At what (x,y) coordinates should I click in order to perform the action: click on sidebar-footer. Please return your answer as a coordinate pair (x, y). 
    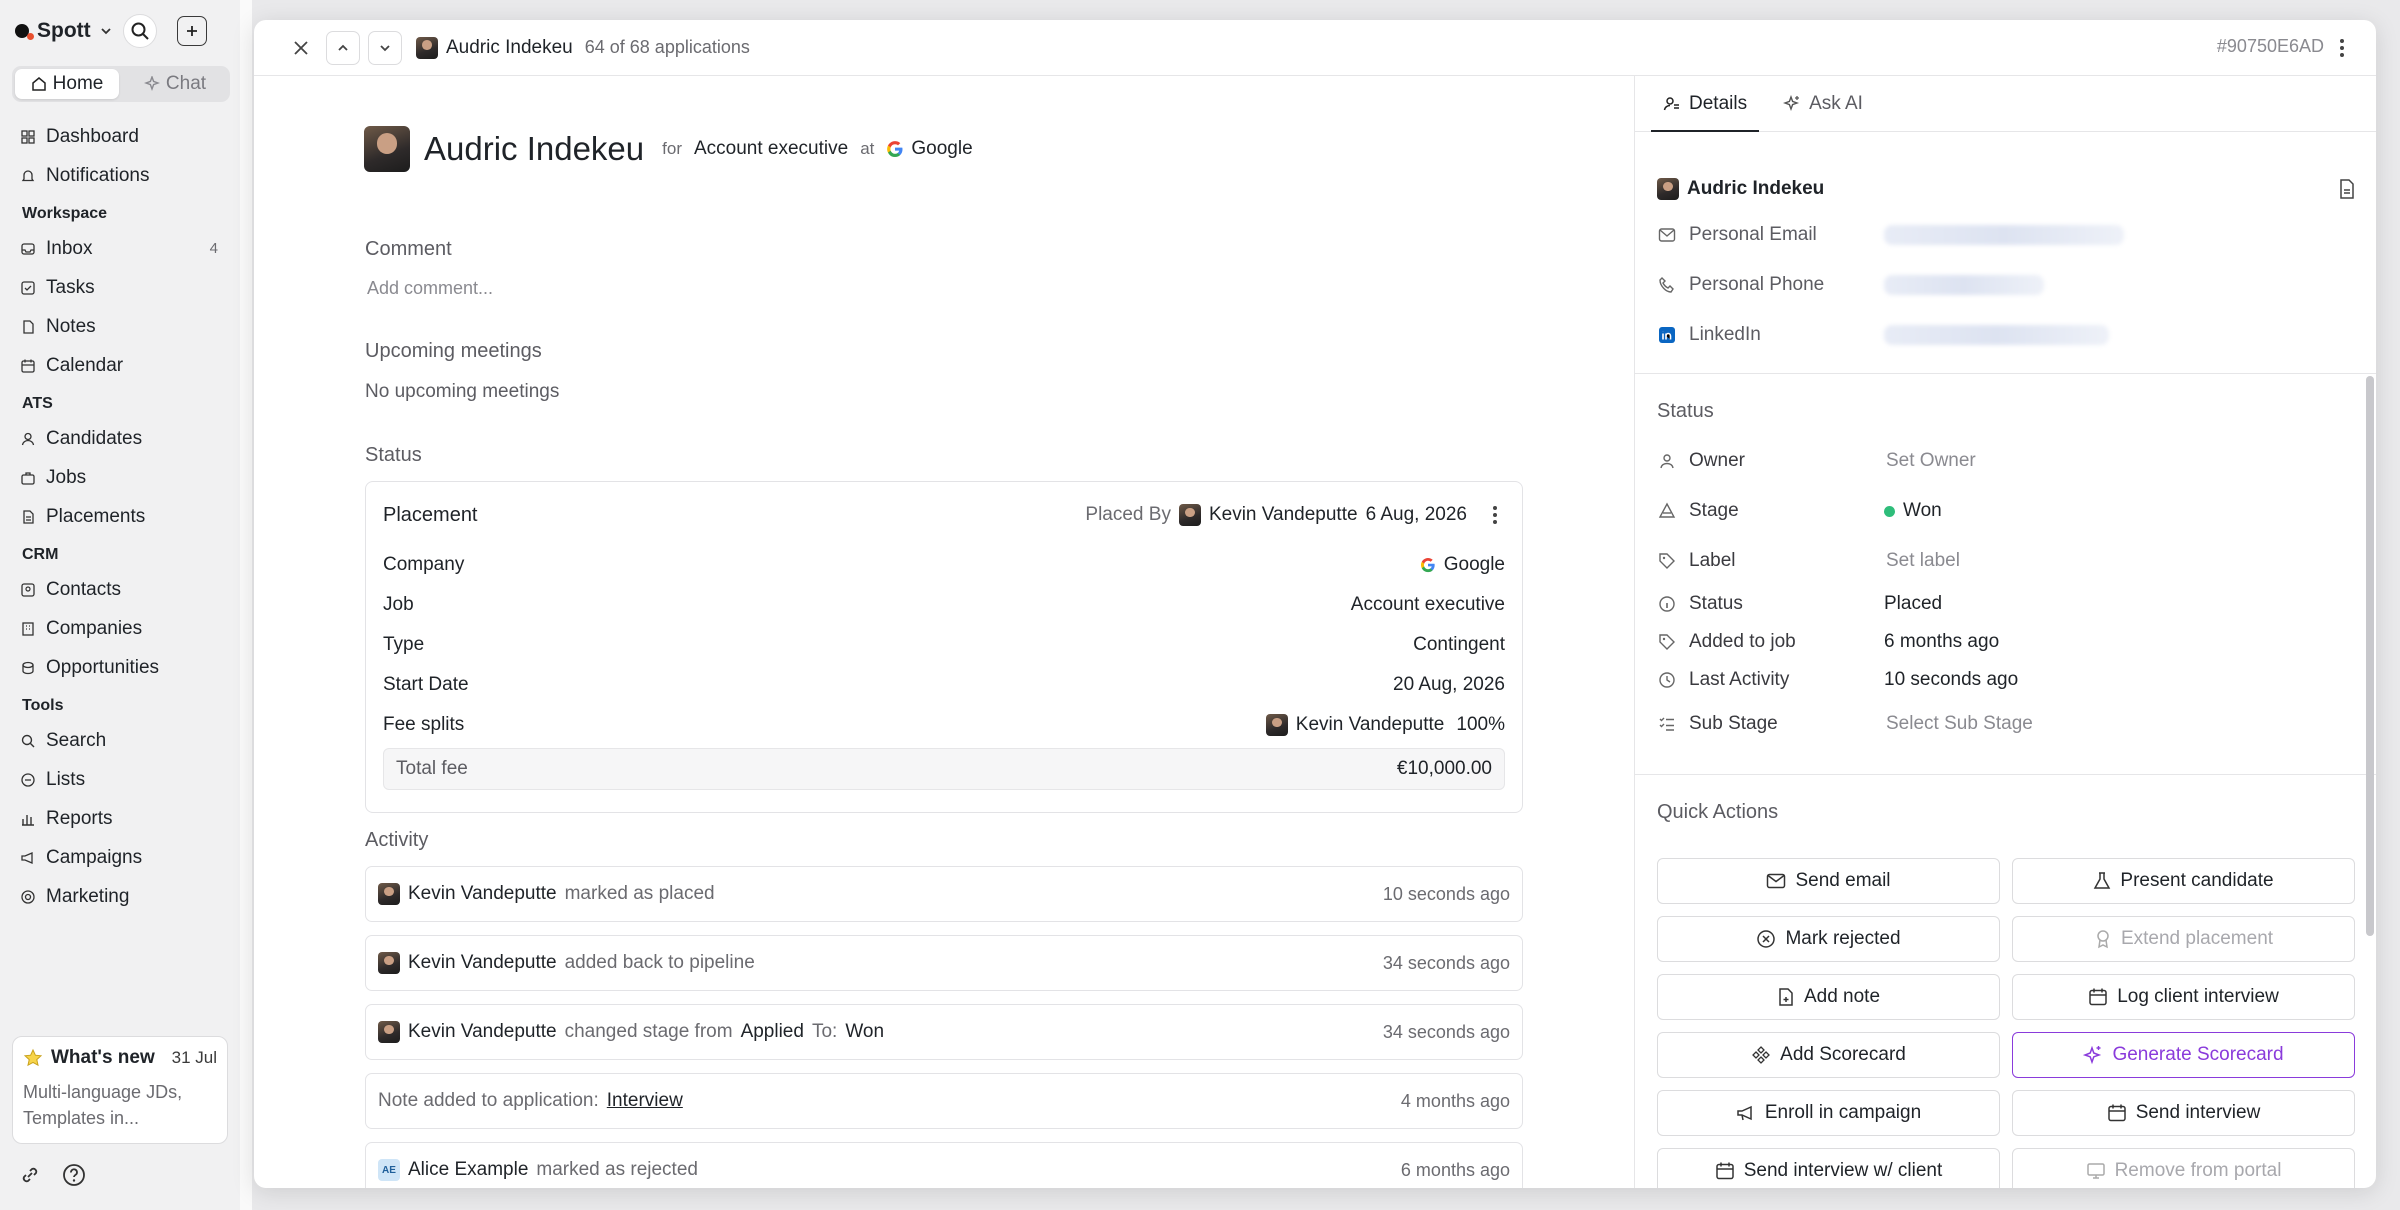
    Looking at the image, I should click on (52, 1175).